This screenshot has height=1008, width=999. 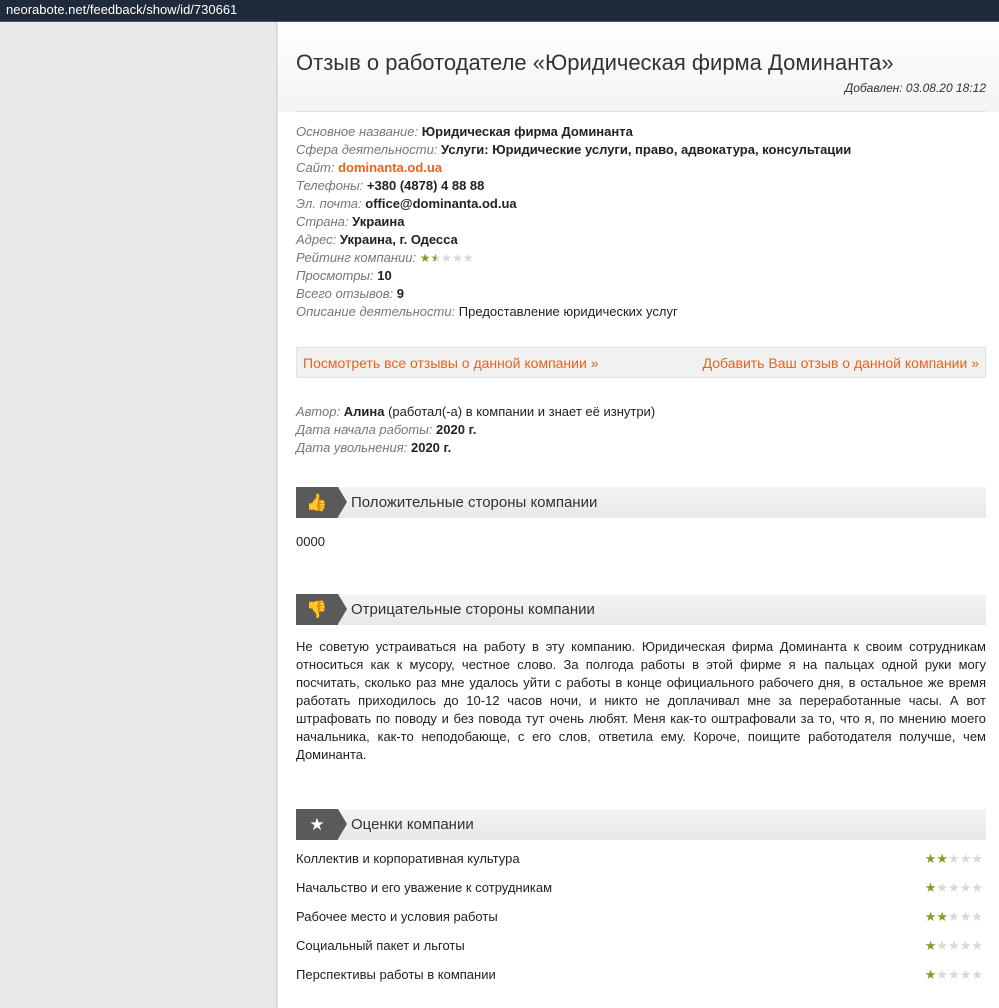 What do you see at coordinates (356, 257) in the screenshot?
I see `rating-label: Рейтинг компании:` at bounding box center [356, 257].